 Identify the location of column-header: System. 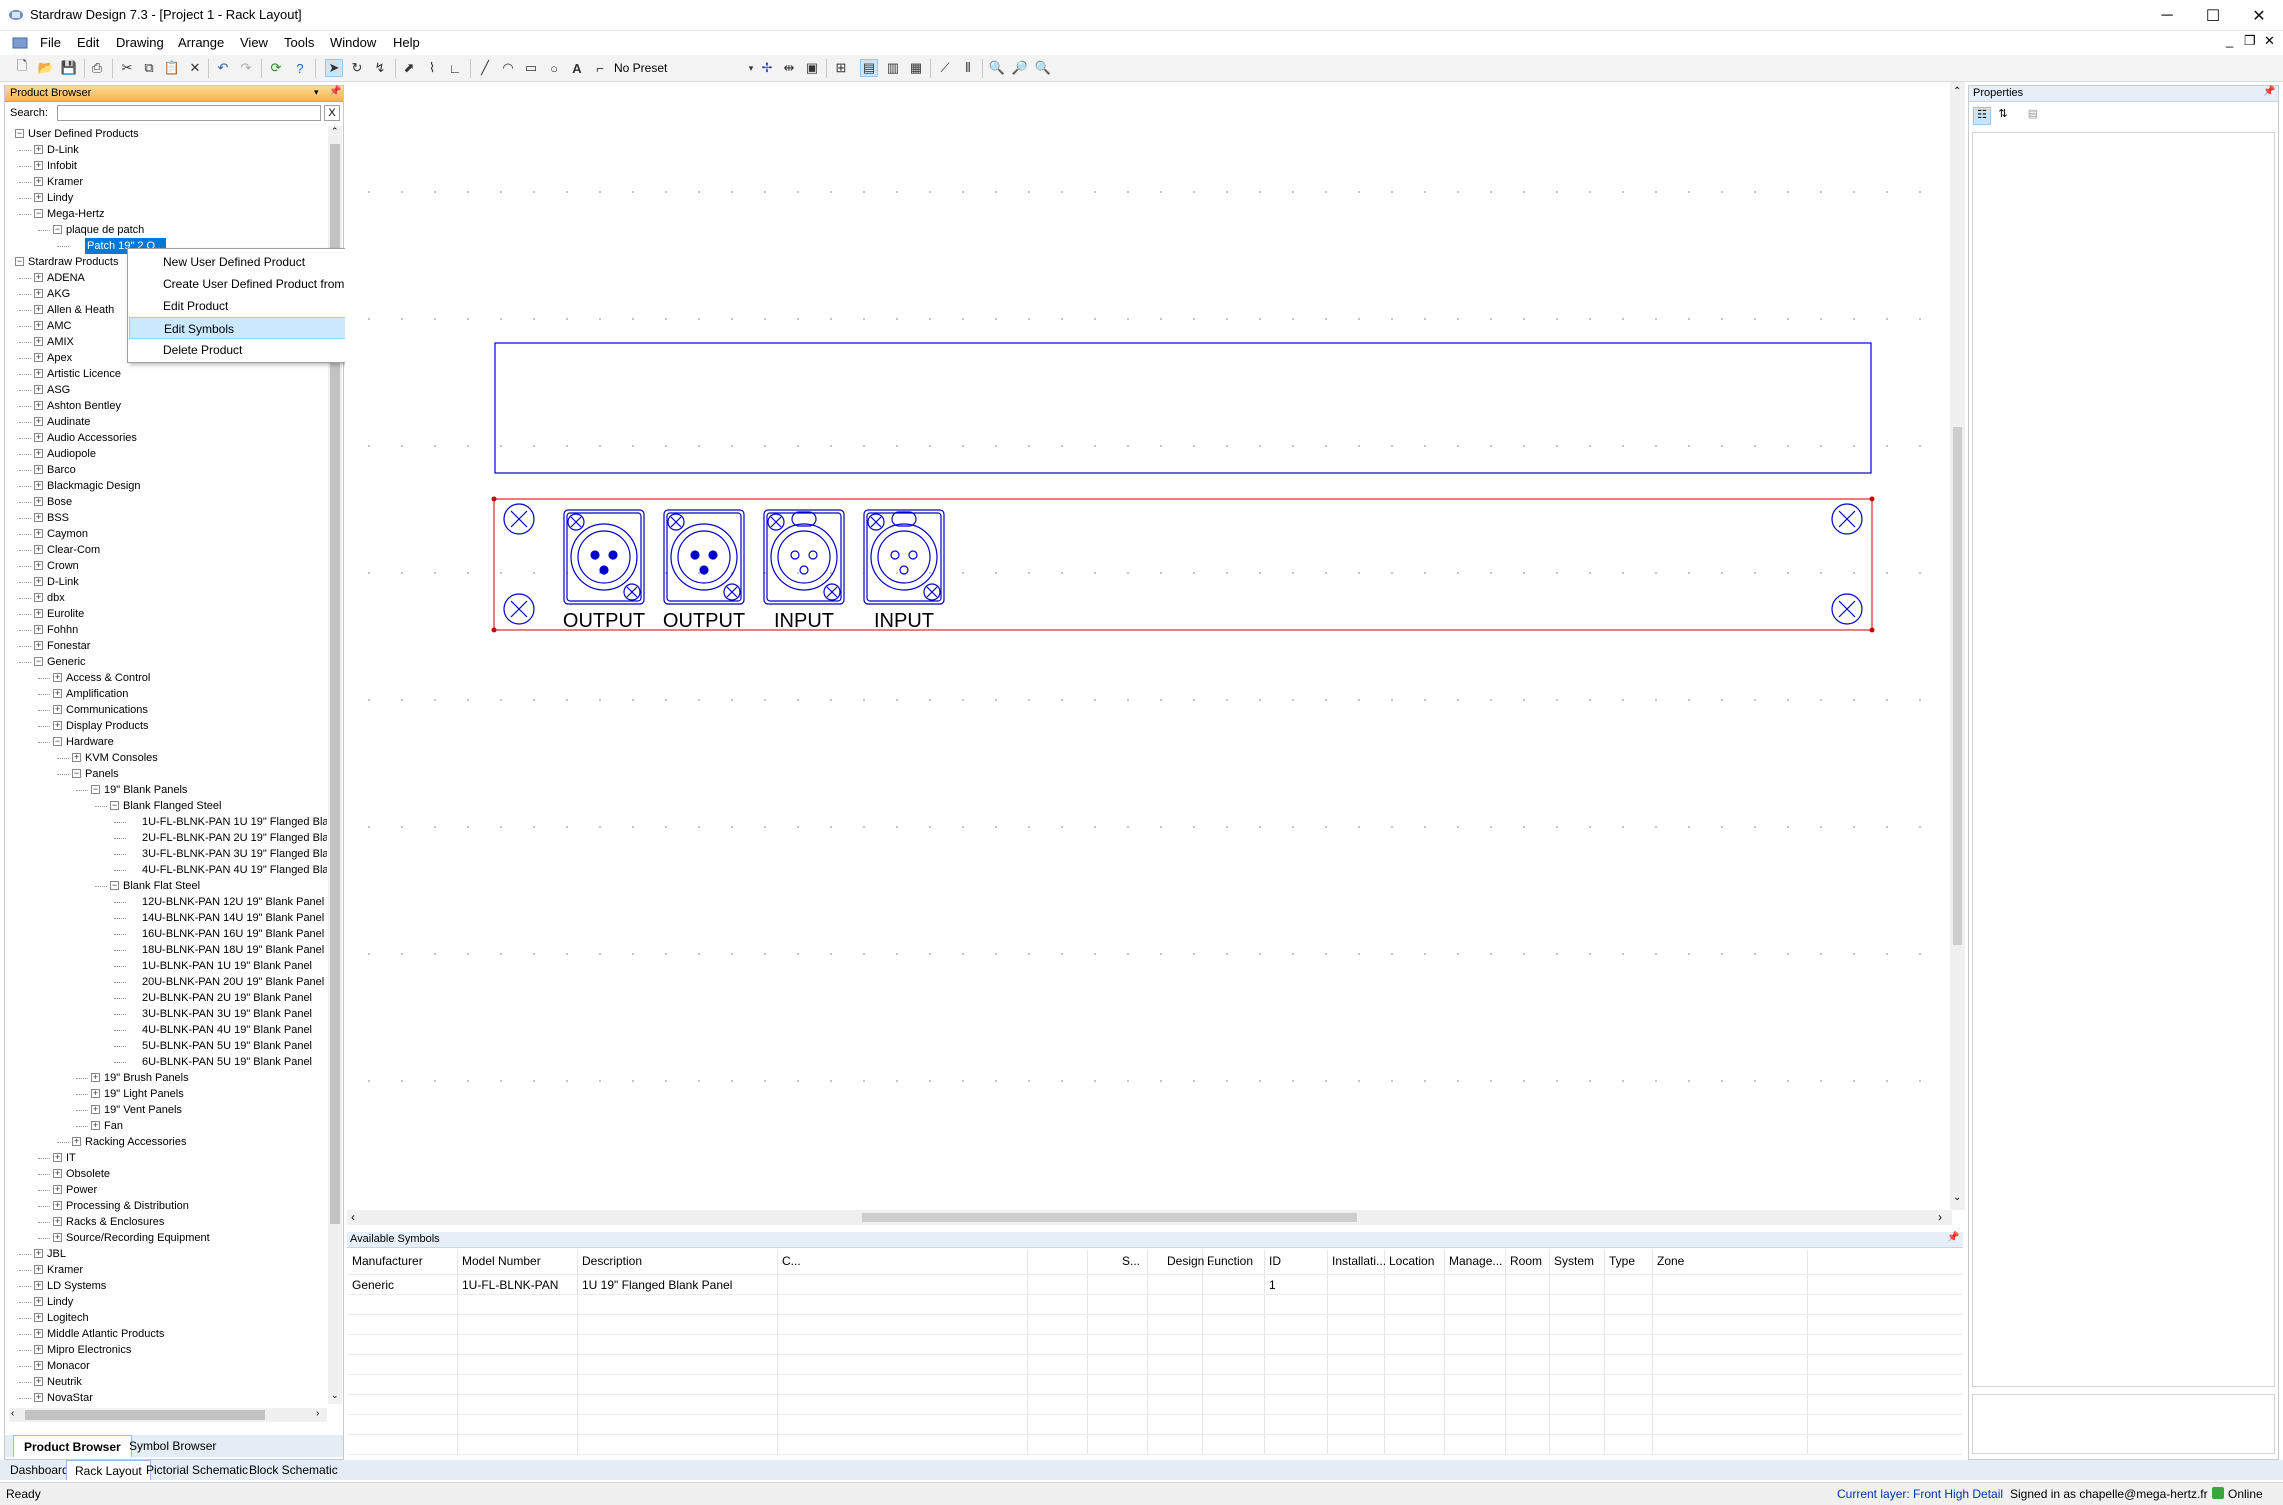
(1574, 1261).